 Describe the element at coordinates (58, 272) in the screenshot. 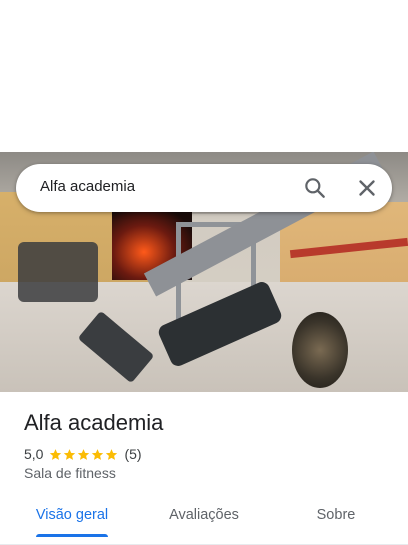

I see `photo-gym-machine` at that location.